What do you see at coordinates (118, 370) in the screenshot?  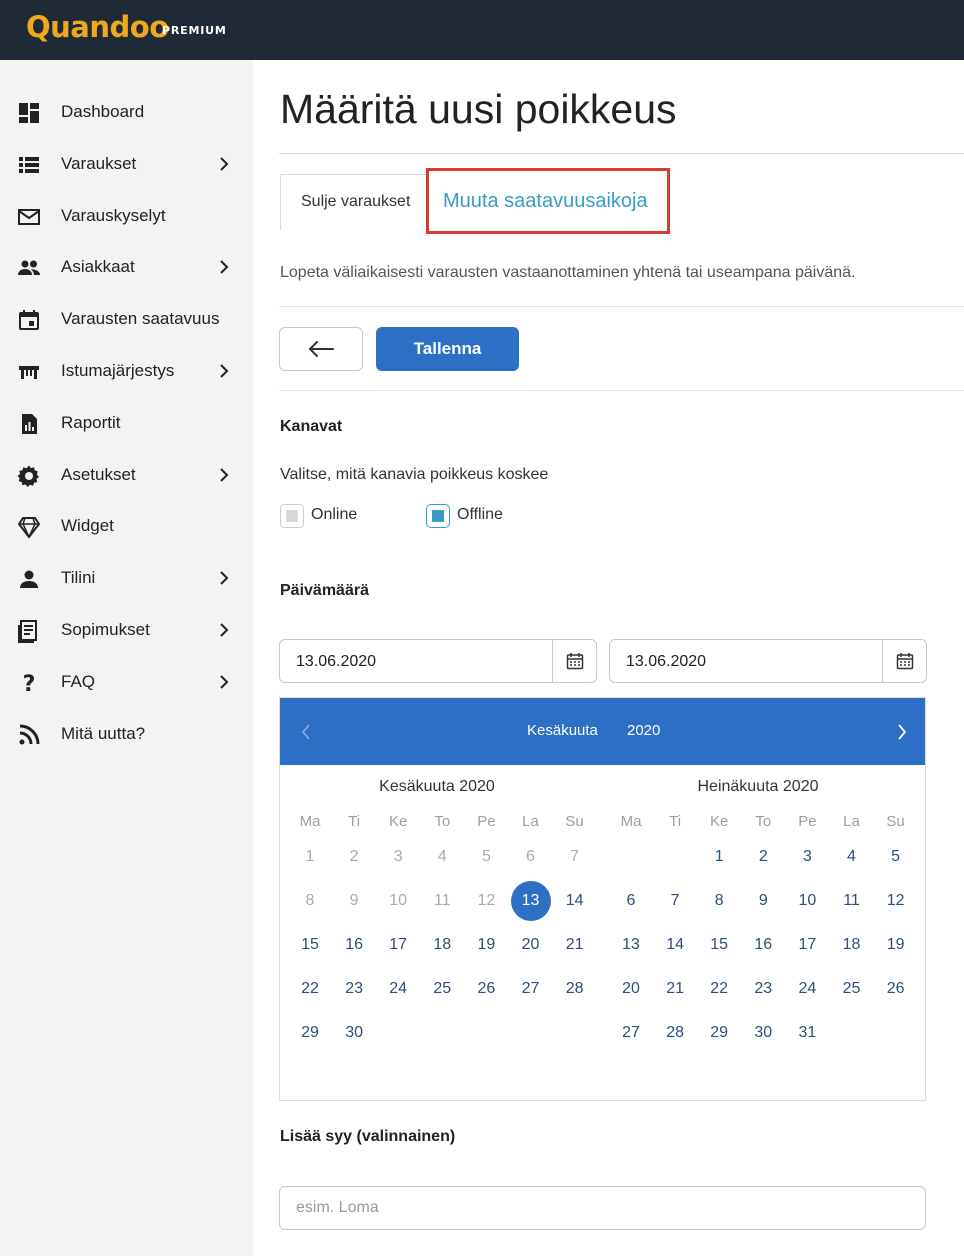 I see `sidebar-item-label: Istumajärjestys` at bounding box center [118, 370].